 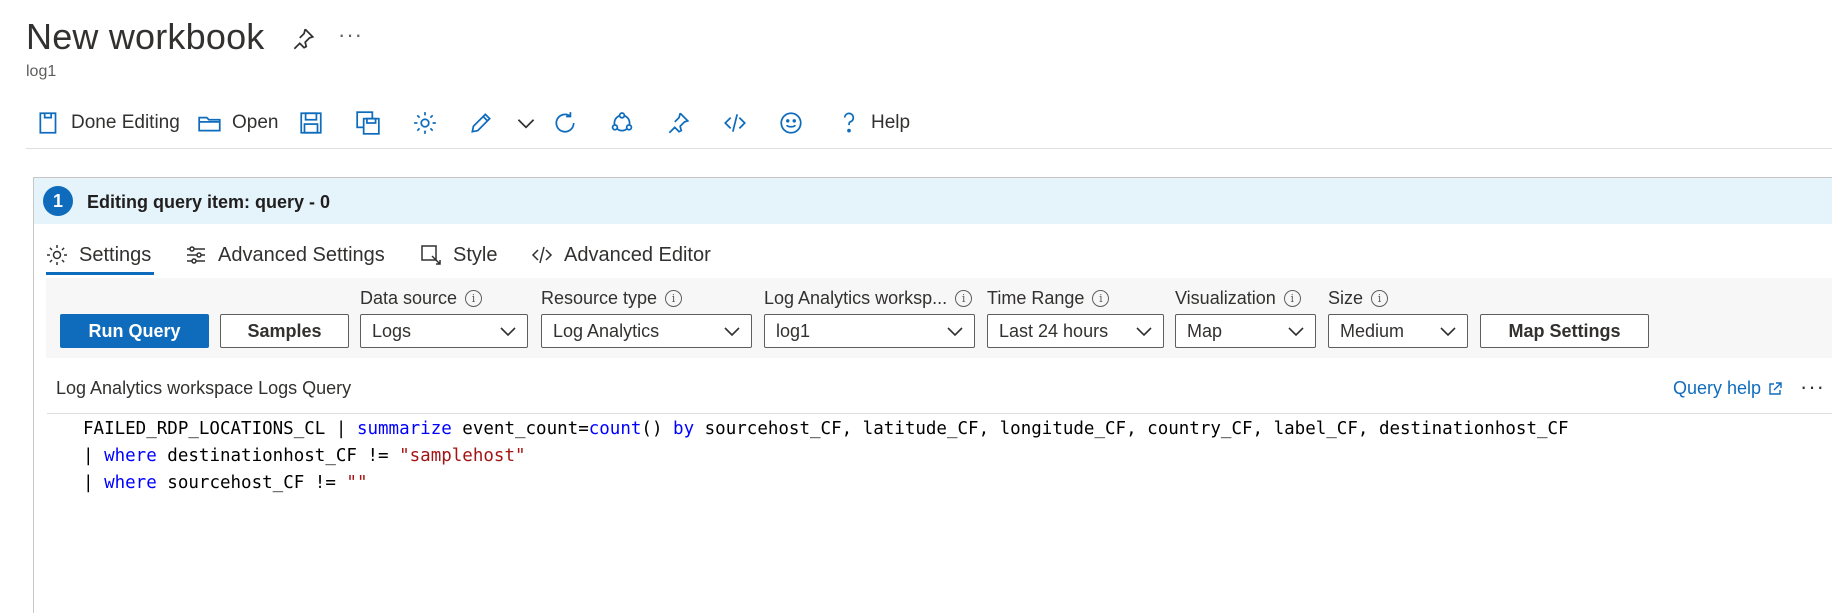 I want to click on tab-label: Settings, so click(x=115, y=254).